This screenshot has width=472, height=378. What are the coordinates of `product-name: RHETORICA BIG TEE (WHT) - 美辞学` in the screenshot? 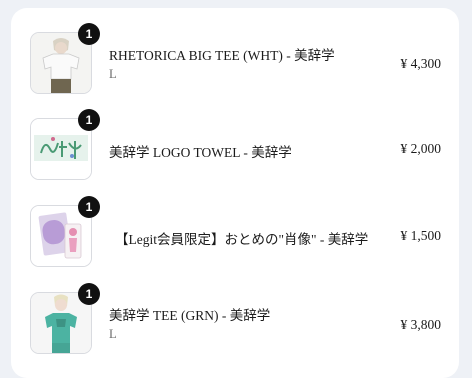 It's located at (222, 55).